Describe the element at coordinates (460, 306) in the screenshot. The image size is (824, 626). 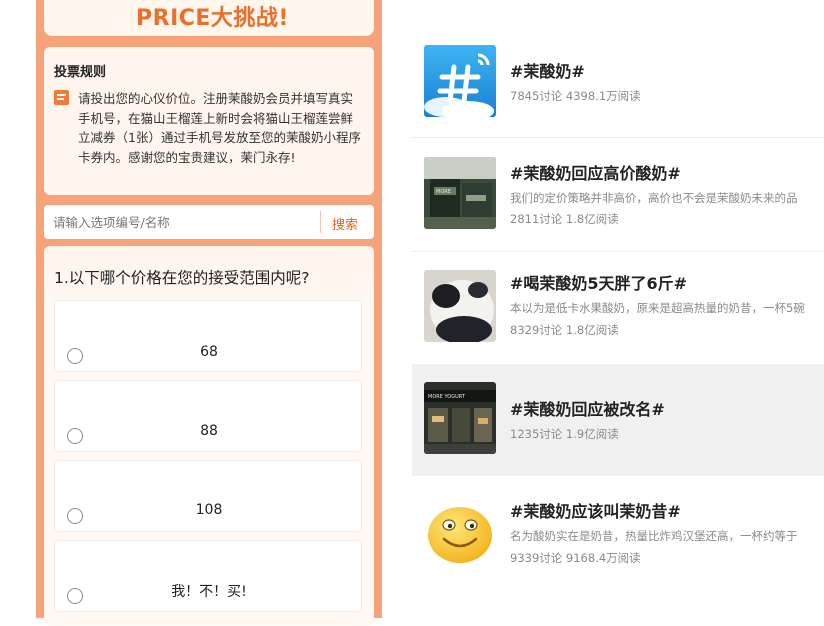
I see `panda-photo` at that location.